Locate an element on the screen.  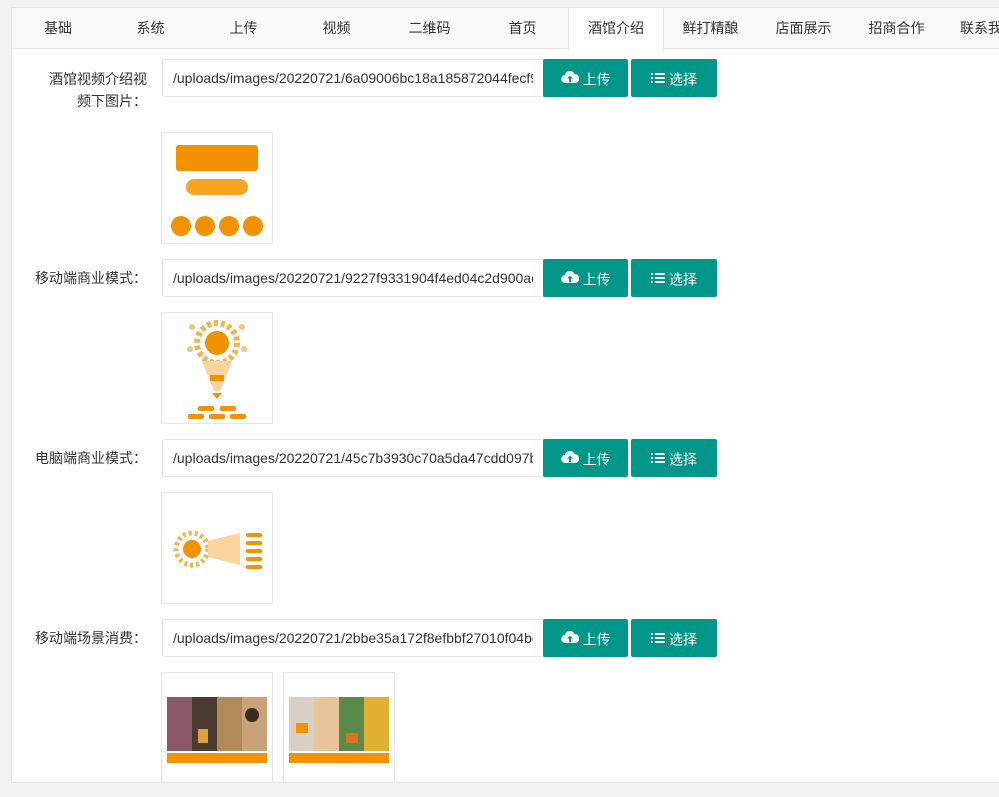
field-label-video-cover: 酒馆视频介绍视 频下图片： is located at coordinates (79, 90).